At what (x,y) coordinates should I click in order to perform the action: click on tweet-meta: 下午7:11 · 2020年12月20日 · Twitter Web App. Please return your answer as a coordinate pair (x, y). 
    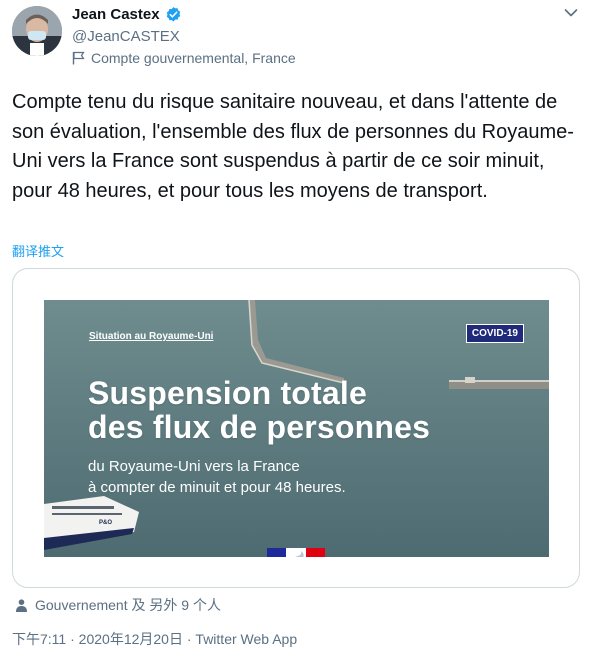
    Looking at the image, I should click on (154, 639).